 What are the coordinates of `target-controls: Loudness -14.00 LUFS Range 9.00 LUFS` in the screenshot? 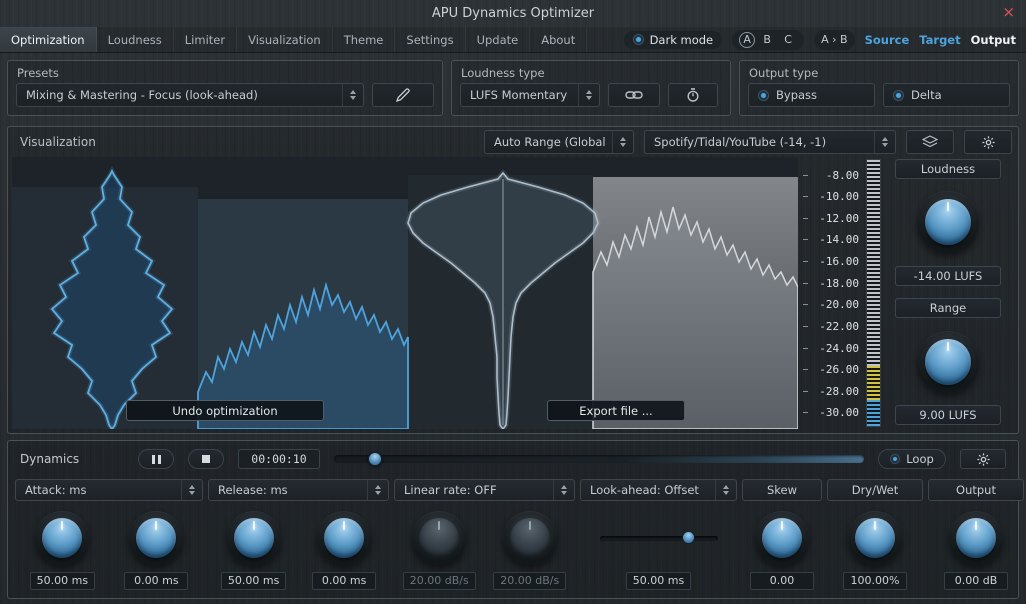 It's located at (948, 293).